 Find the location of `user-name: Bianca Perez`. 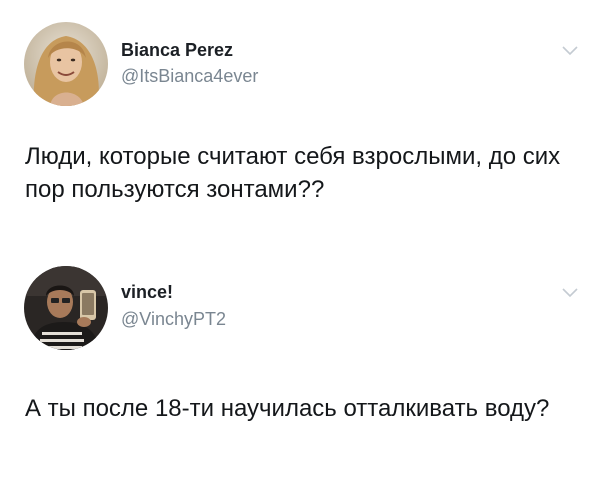

user-name: Bianca Perez is located at coordinates (177, 50).